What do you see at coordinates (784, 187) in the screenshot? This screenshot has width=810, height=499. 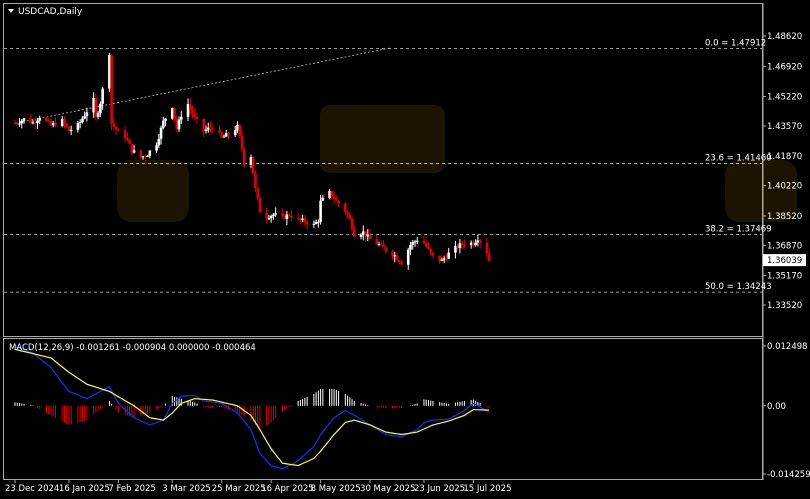 I see `price-tick-label: 1.40220` at bounding box center [784, 187].